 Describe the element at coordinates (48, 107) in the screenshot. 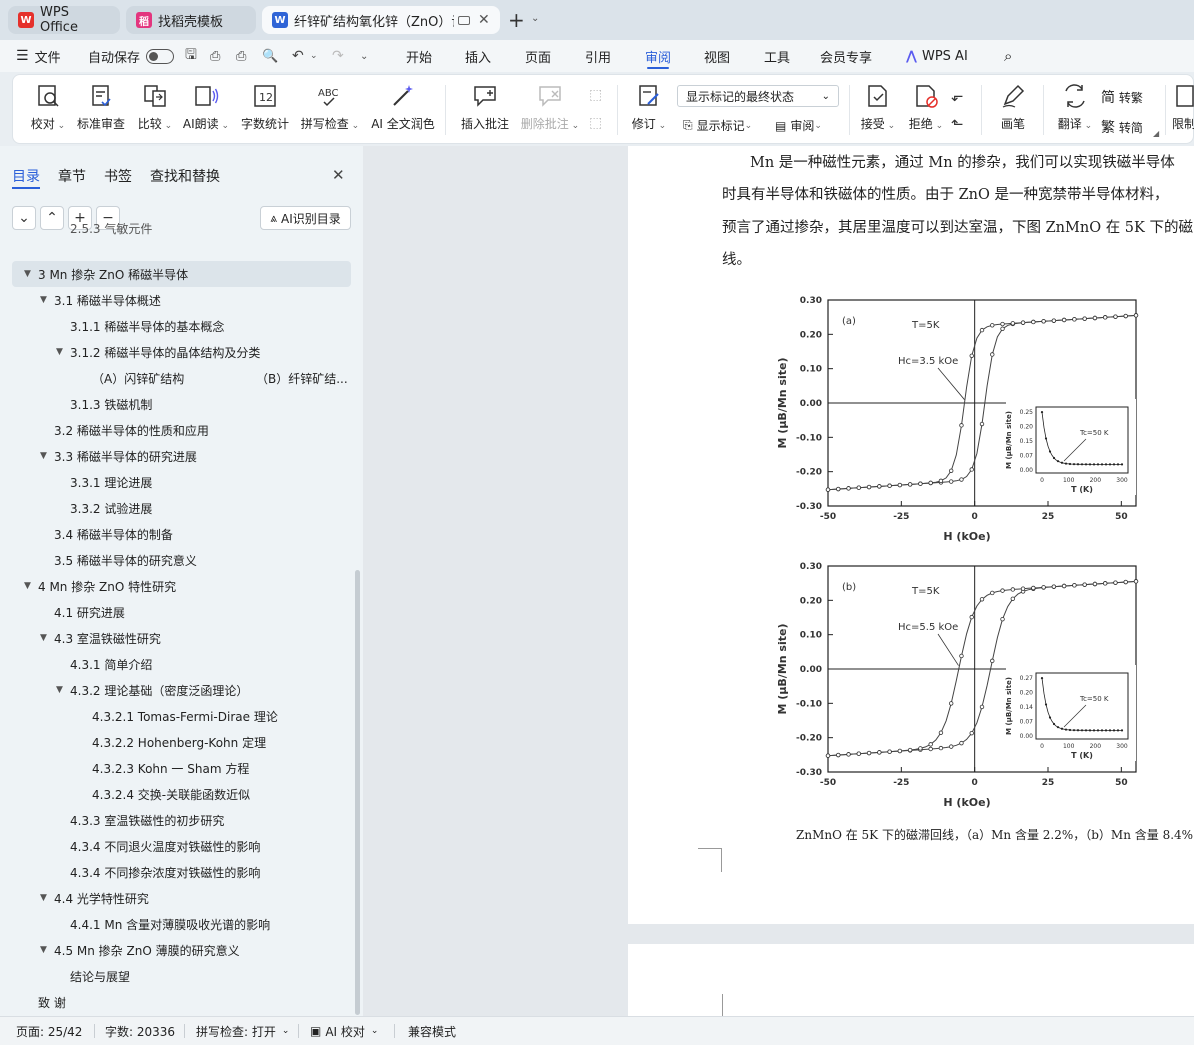

I see `proofread-button: 校对 ⌄` at that location.